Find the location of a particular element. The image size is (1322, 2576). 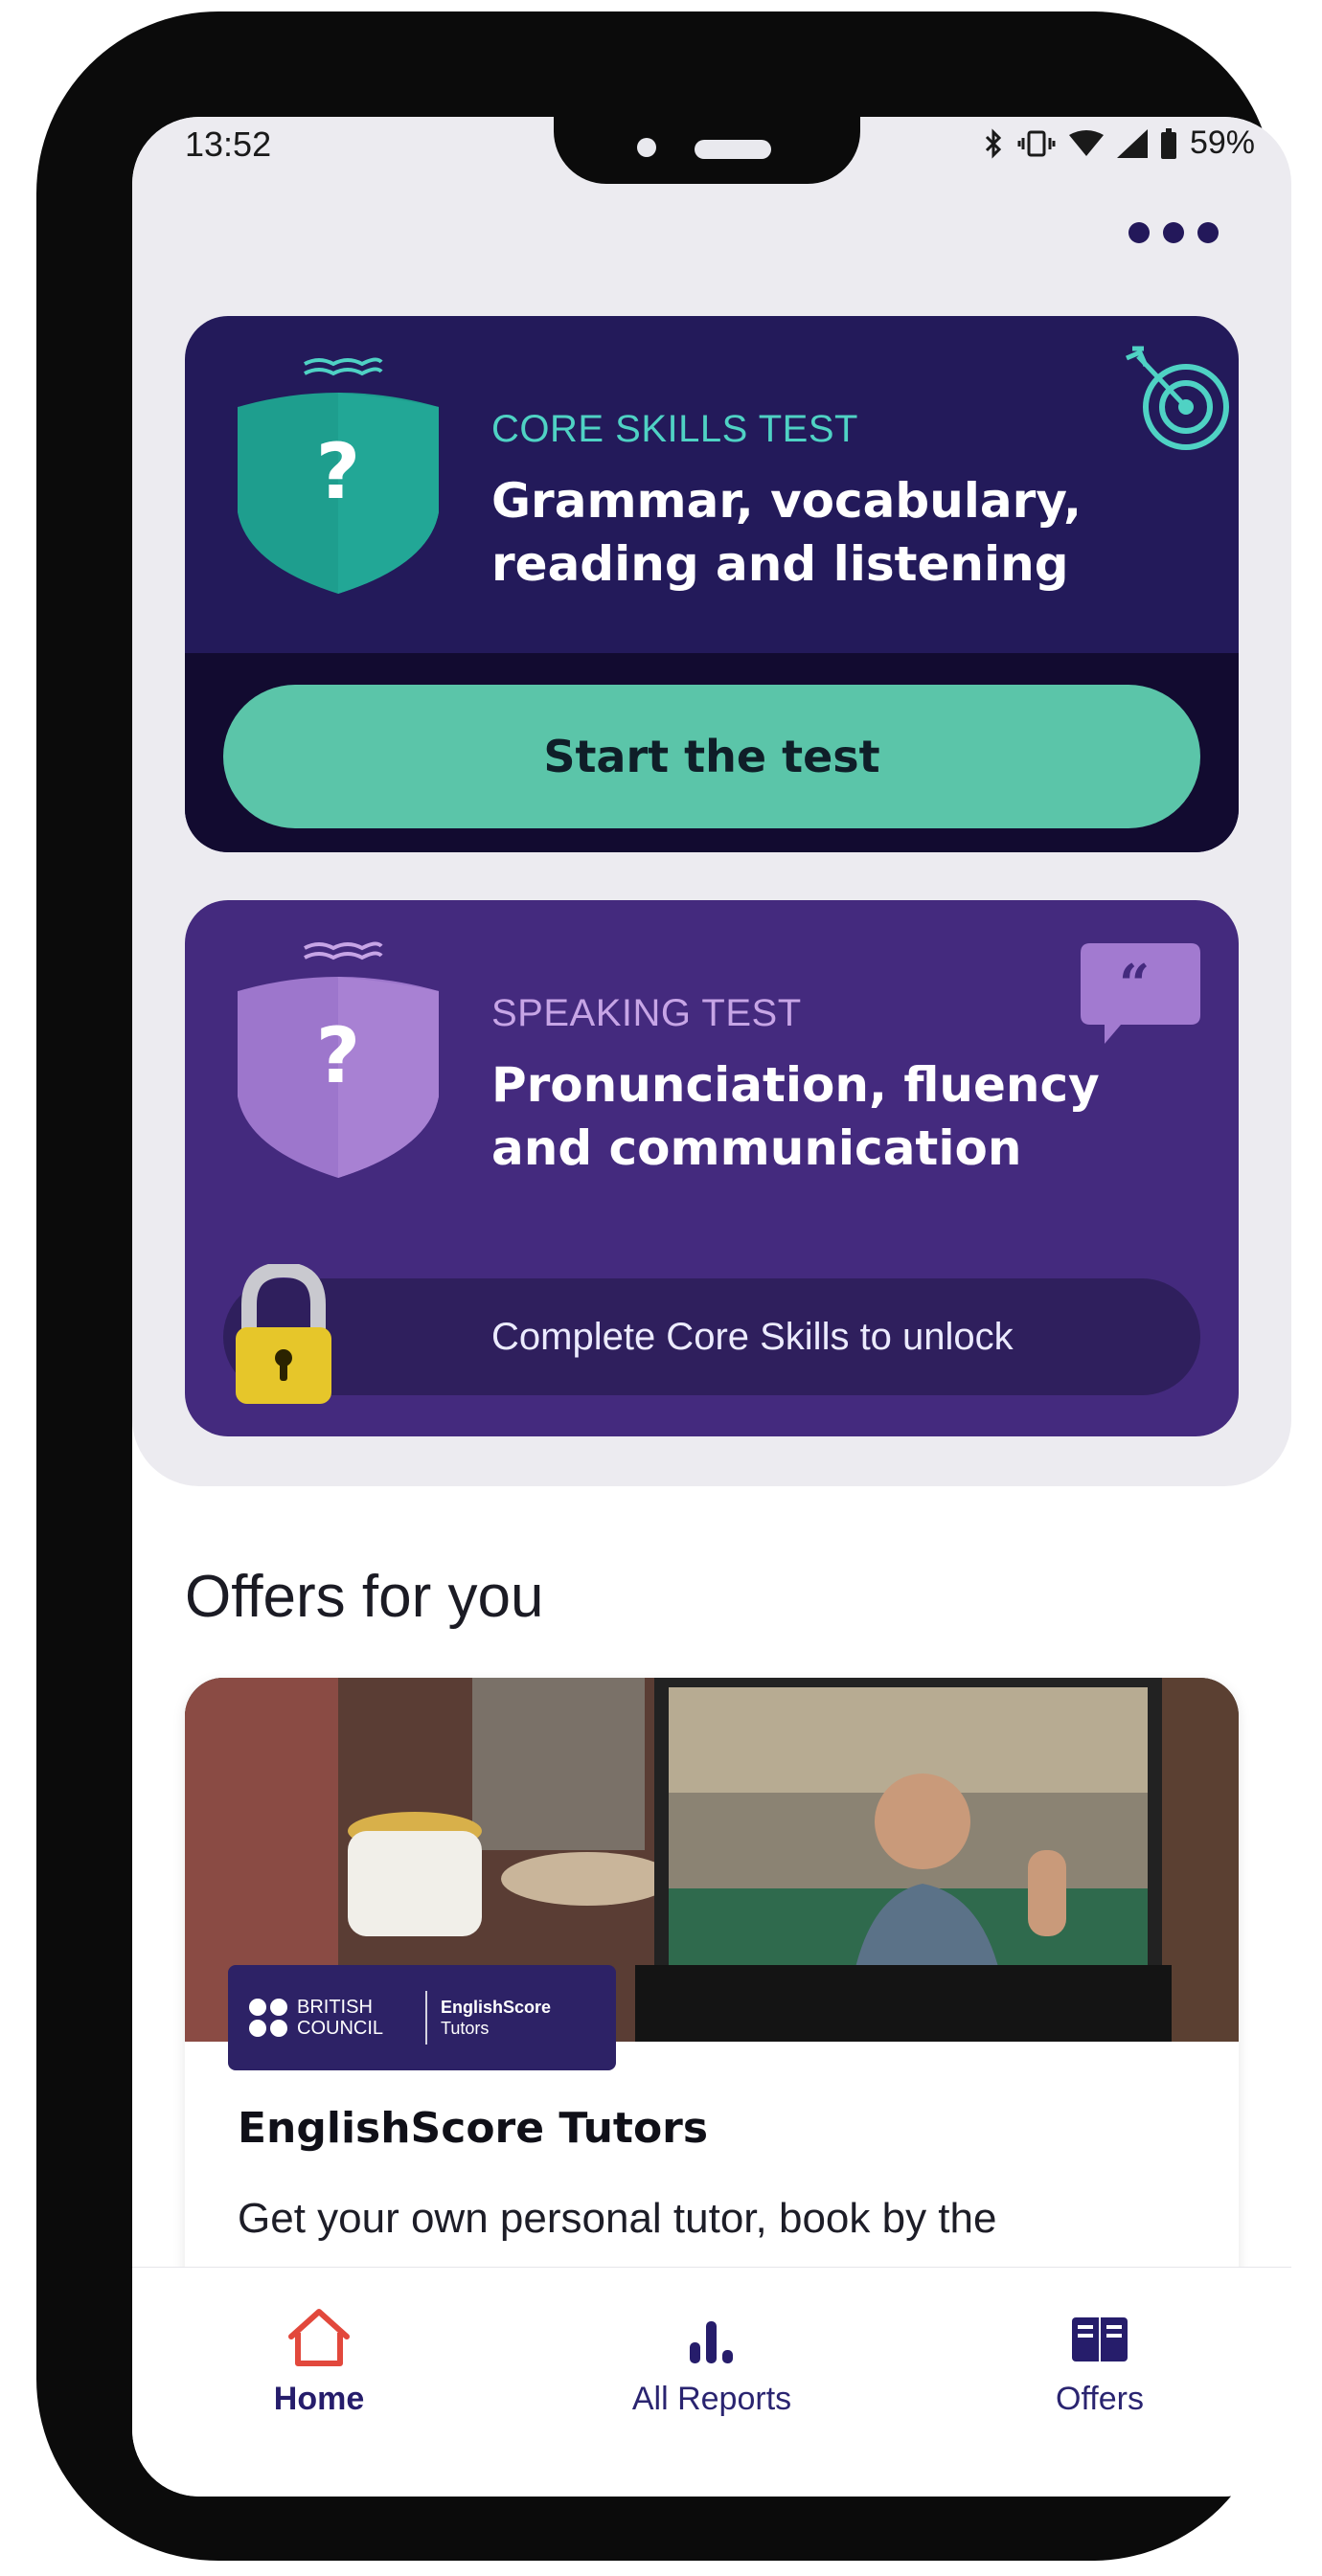

bluetooth-icon is located at coordinates (993, 143).